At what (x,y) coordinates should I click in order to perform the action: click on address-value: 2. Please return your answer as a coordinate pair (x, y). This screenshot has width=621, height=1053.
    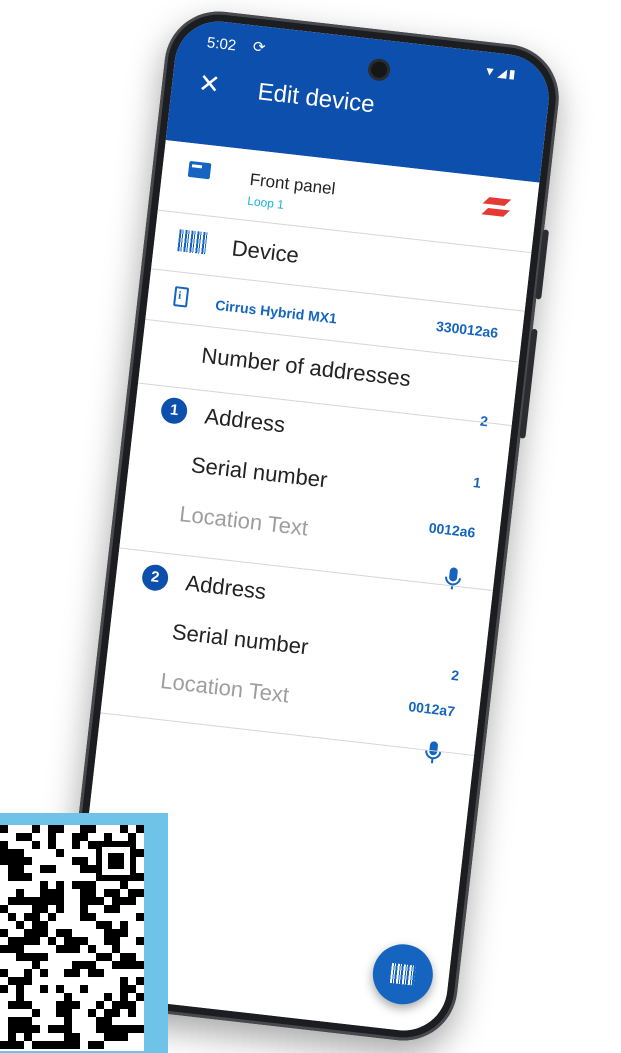
    Looking at the image, I should click on (455, 675).